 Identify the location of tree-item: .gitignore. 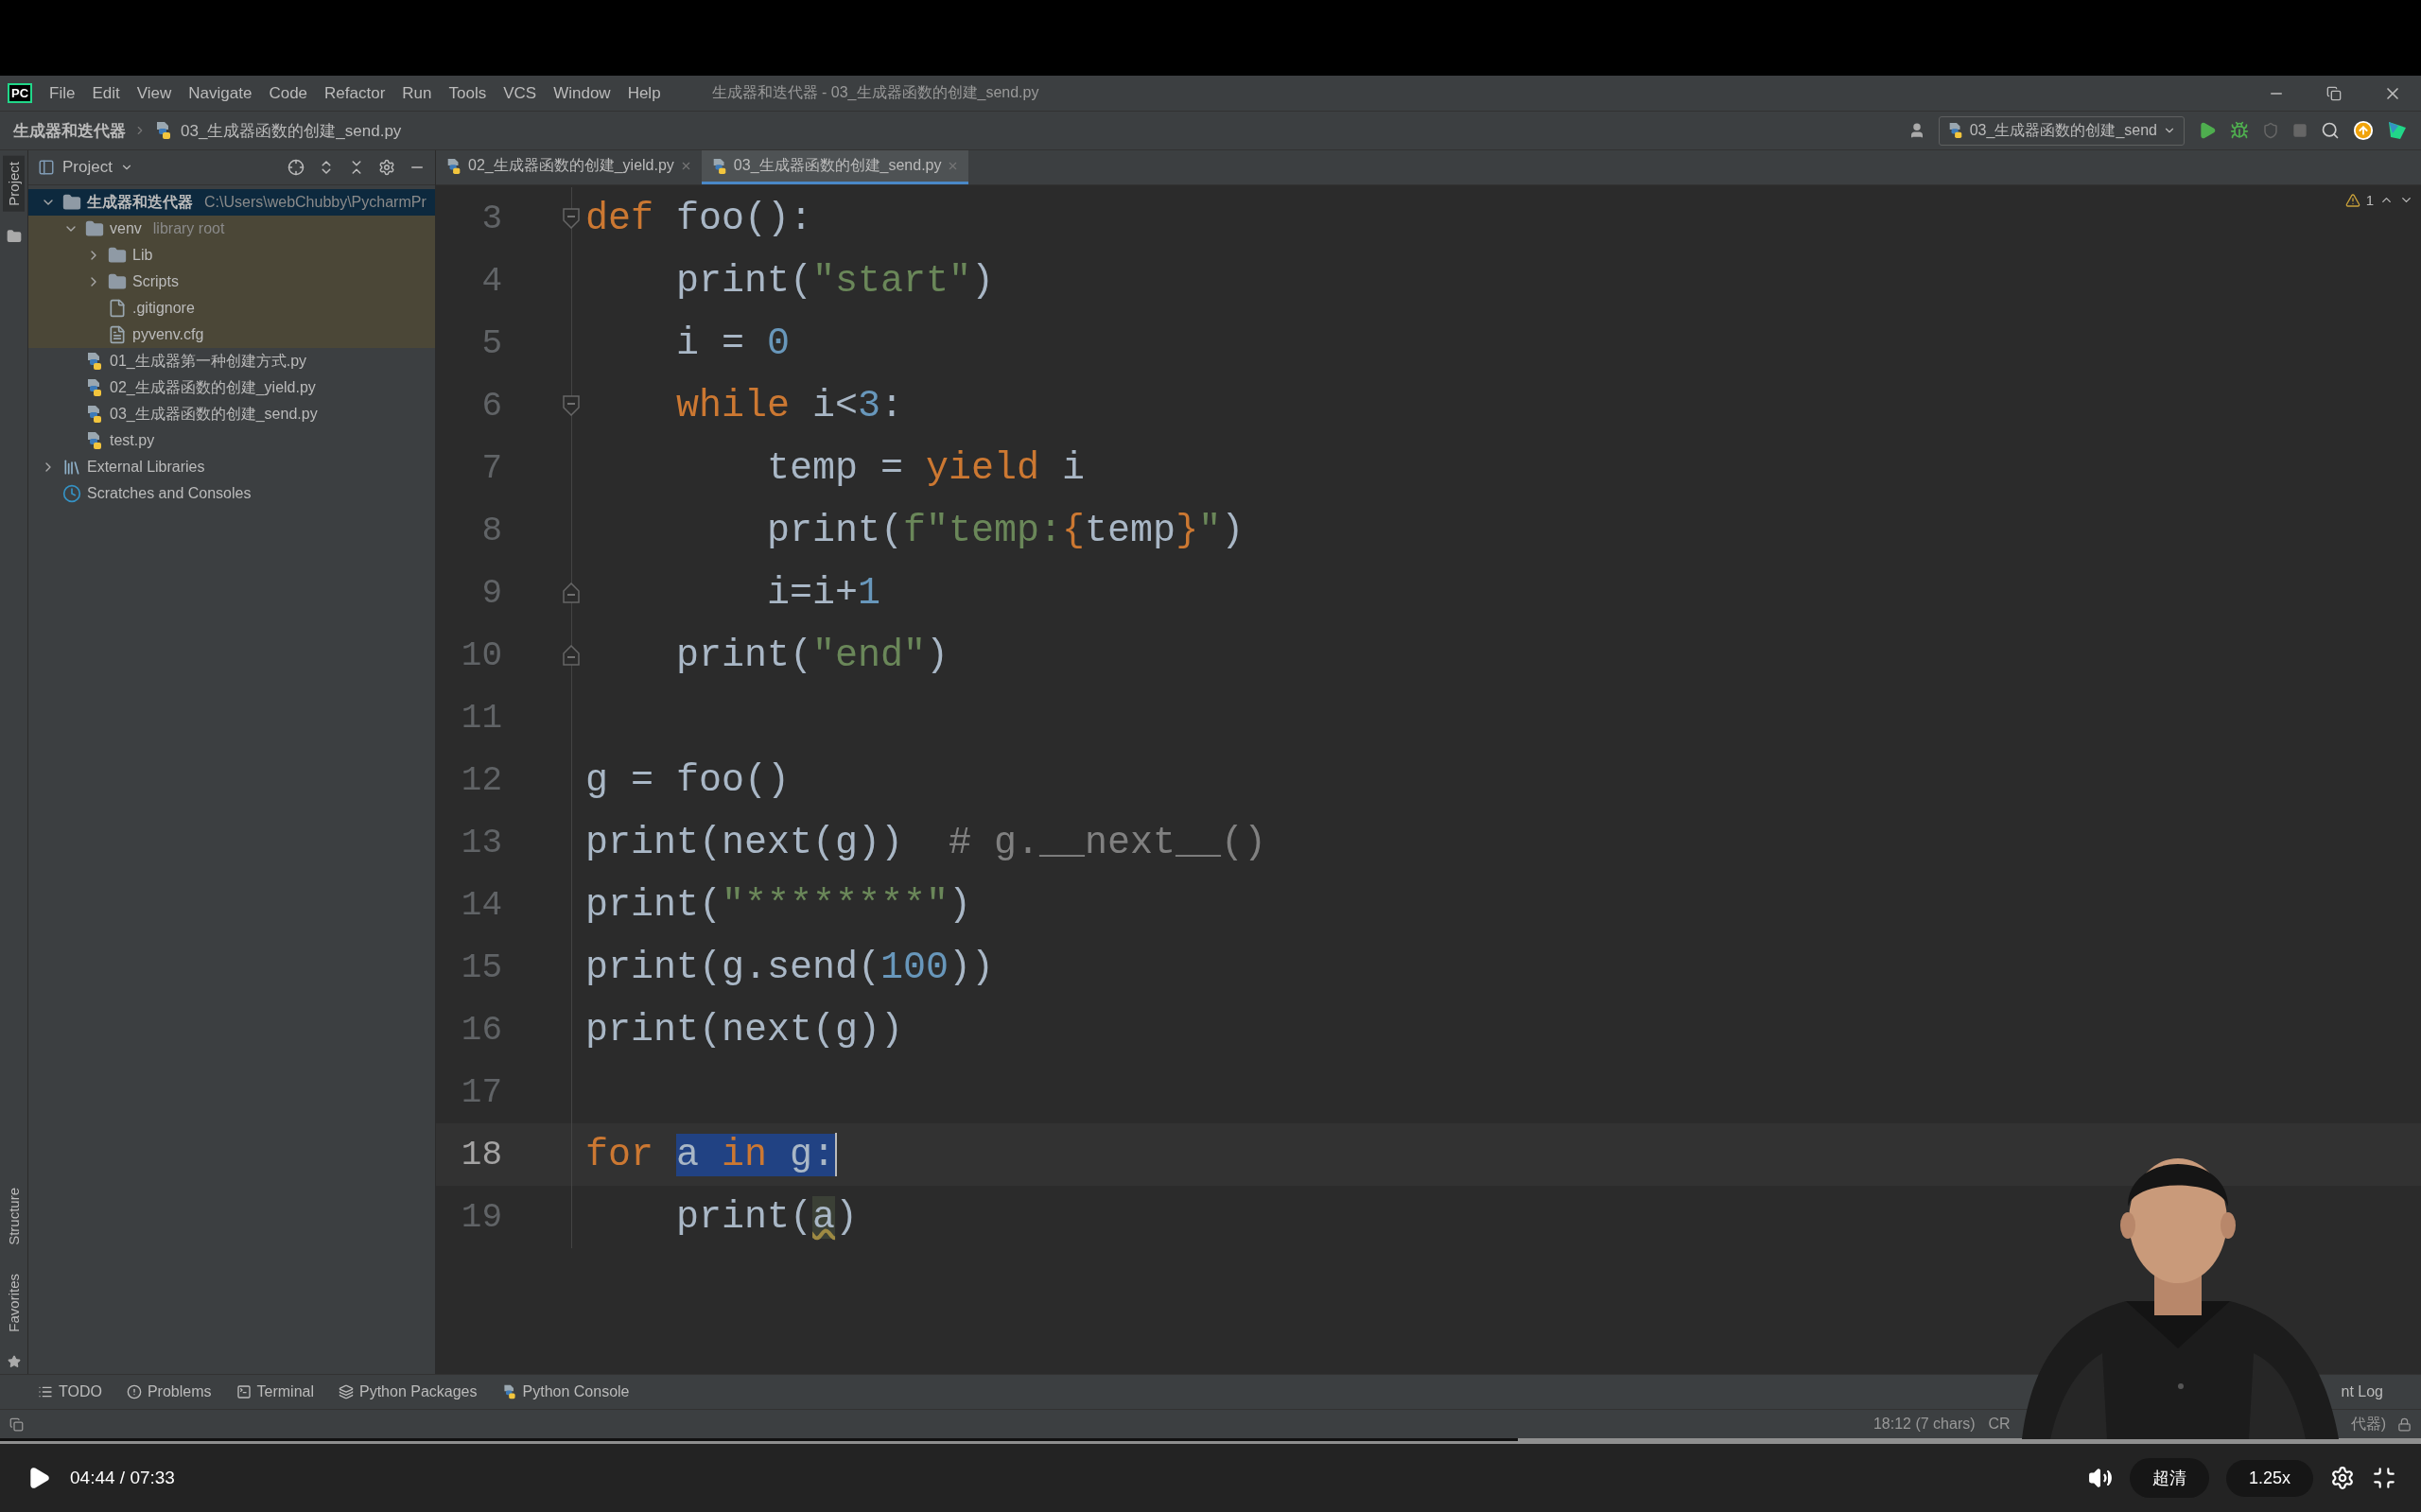
(231, 308).